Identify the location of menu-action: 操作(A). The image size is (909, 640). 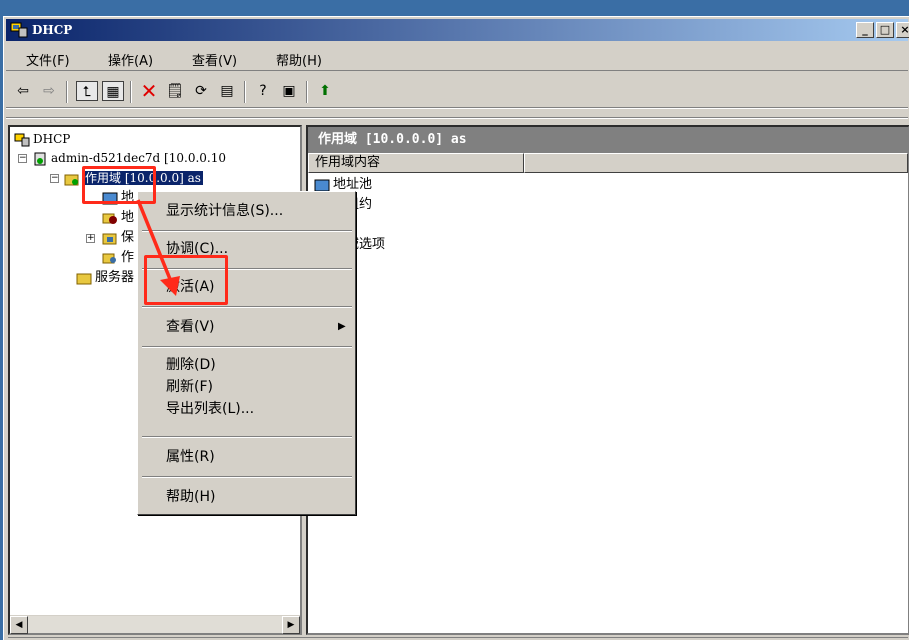
(130, 59).